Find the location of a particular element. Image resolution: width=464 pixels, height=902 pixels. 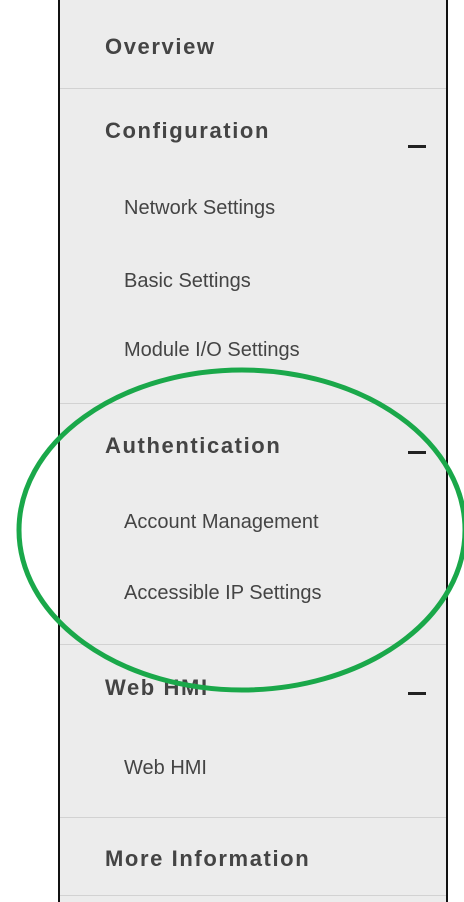

nav-basic-settings: Basic Settings is located at coordinates (187, 281).